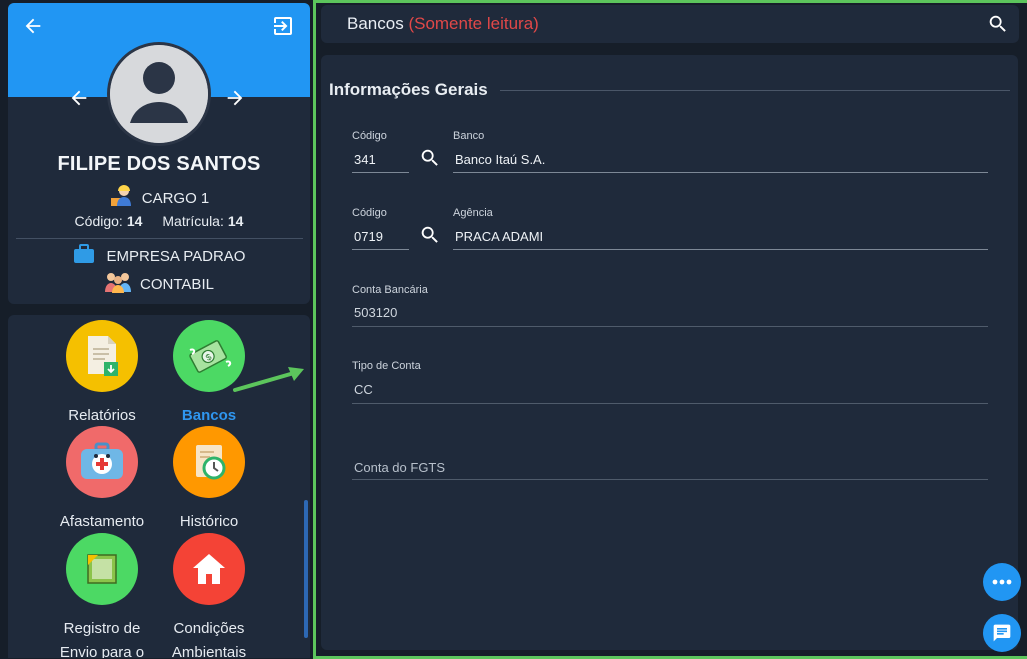 The height and width of the screenshot is (659, 1027). What do you see at coordinates (102, 569) in the screenshot?
I see `note-icon` at bounding box center [102, 569].